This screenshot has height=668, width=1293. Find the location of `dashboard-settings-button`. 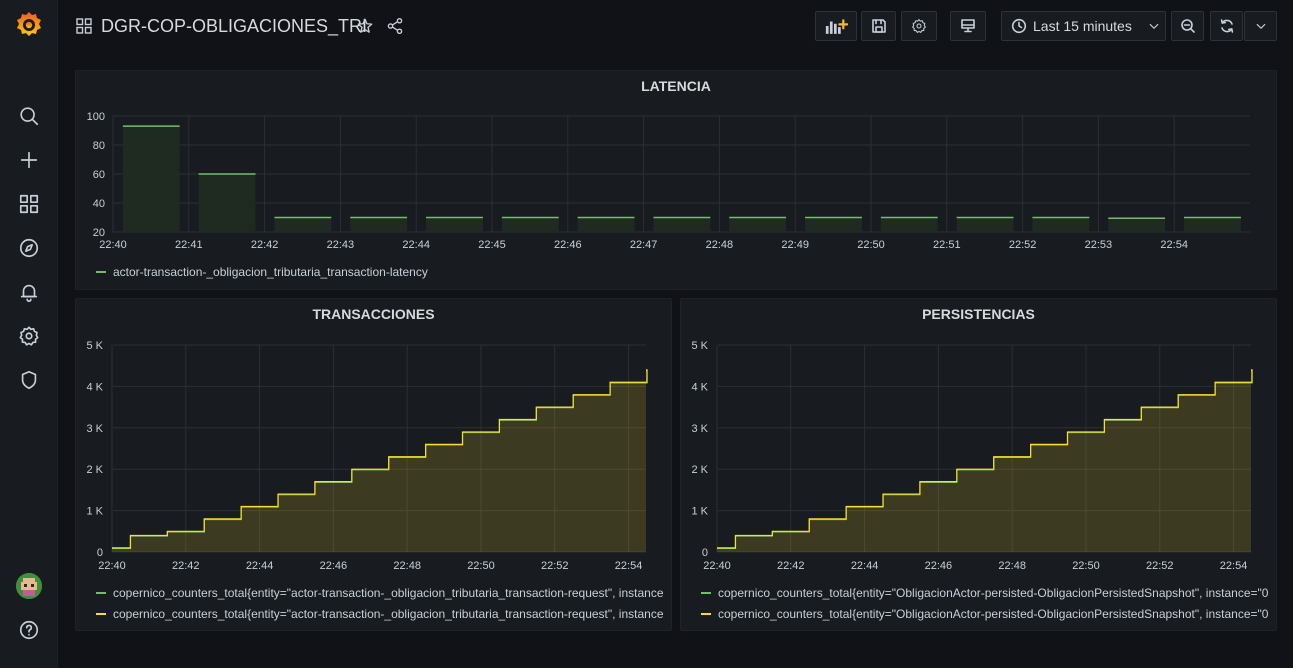

dashboard-settings-button is located at coordinates (919, 26).